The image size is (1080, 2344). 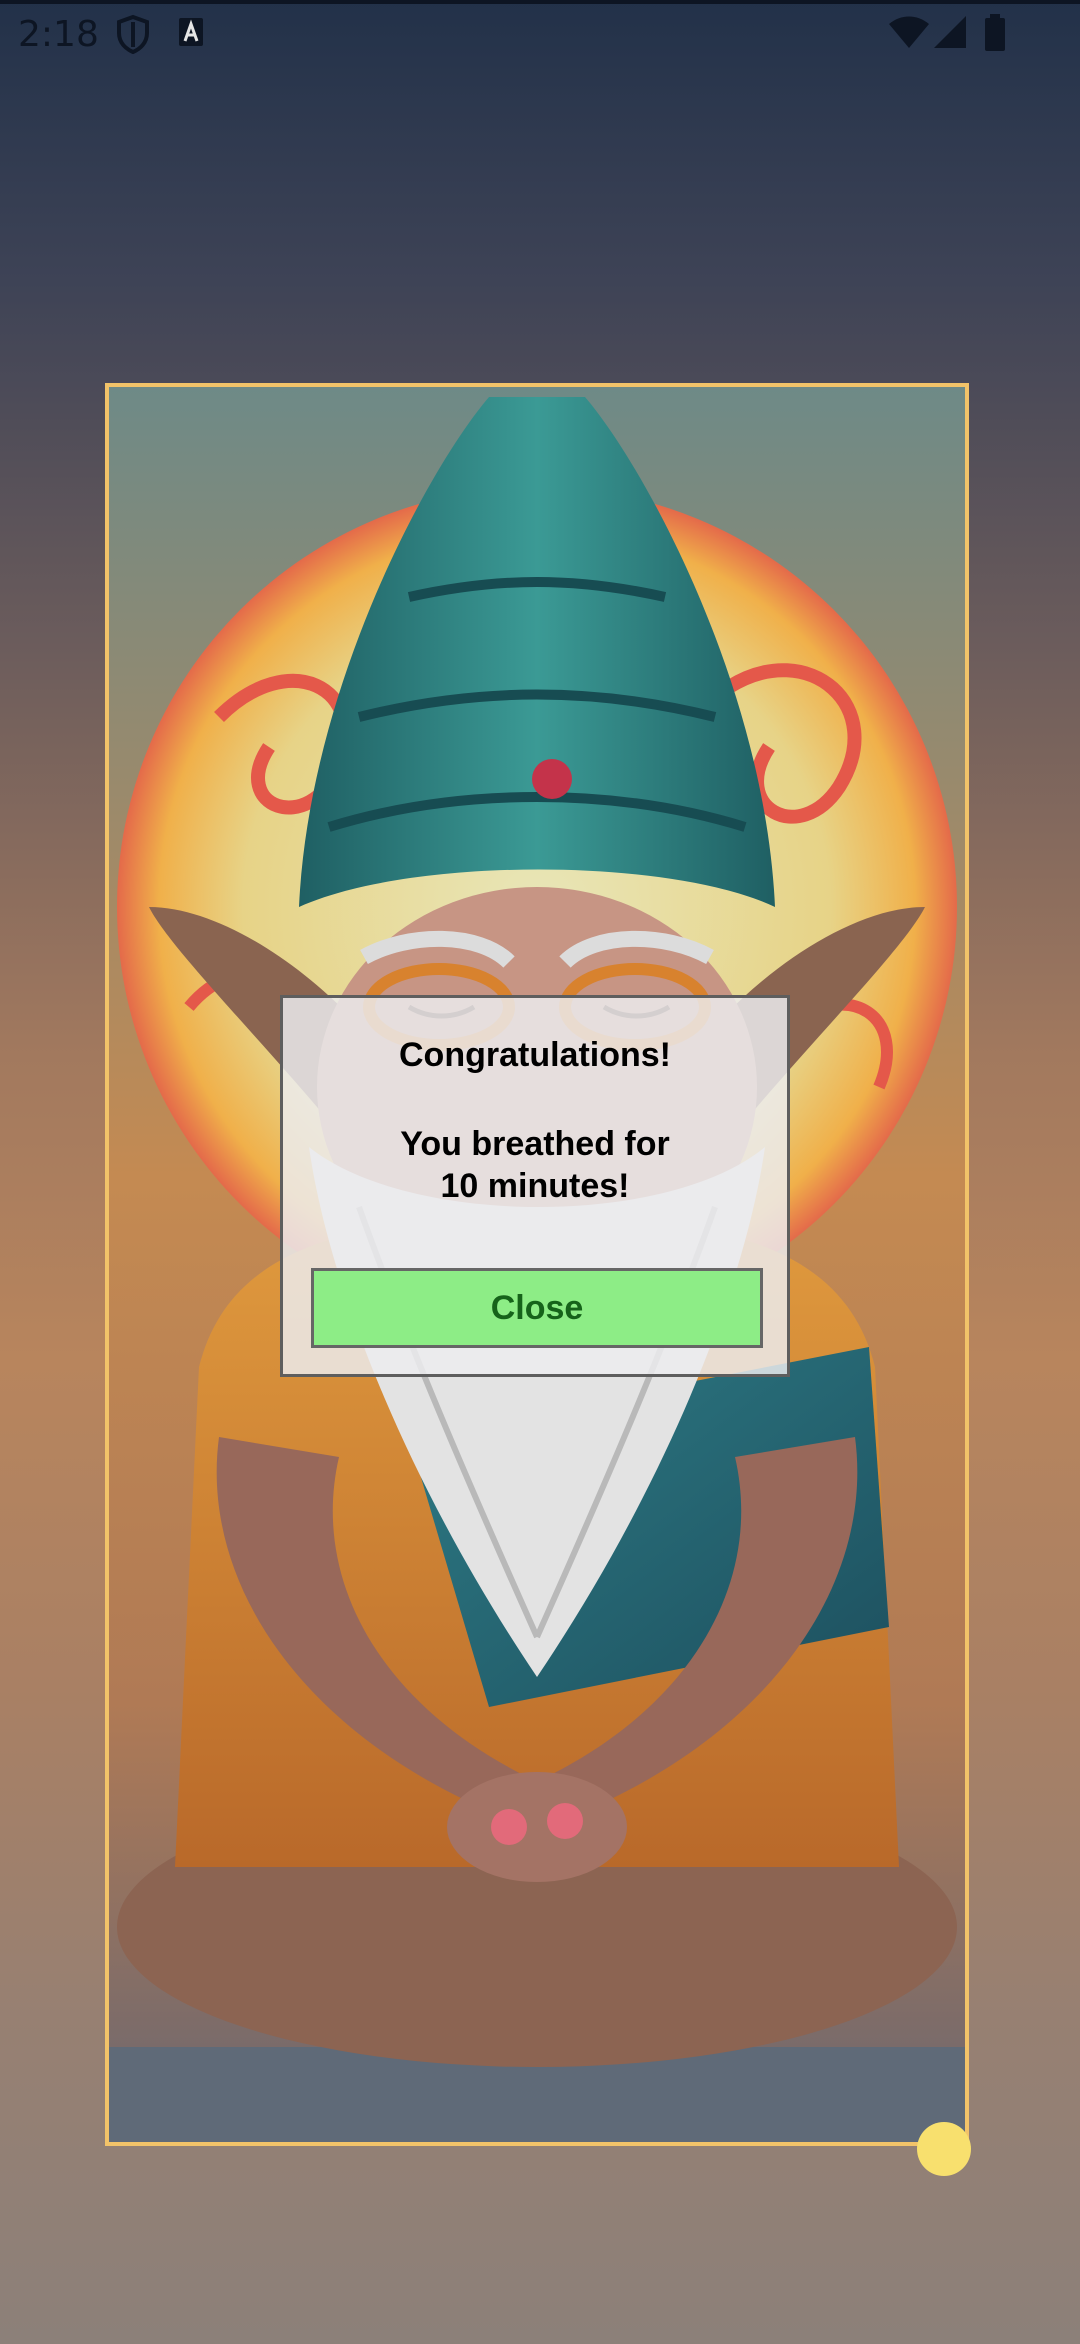 I want to click on a-box-icon, so click(x=191, y=34).